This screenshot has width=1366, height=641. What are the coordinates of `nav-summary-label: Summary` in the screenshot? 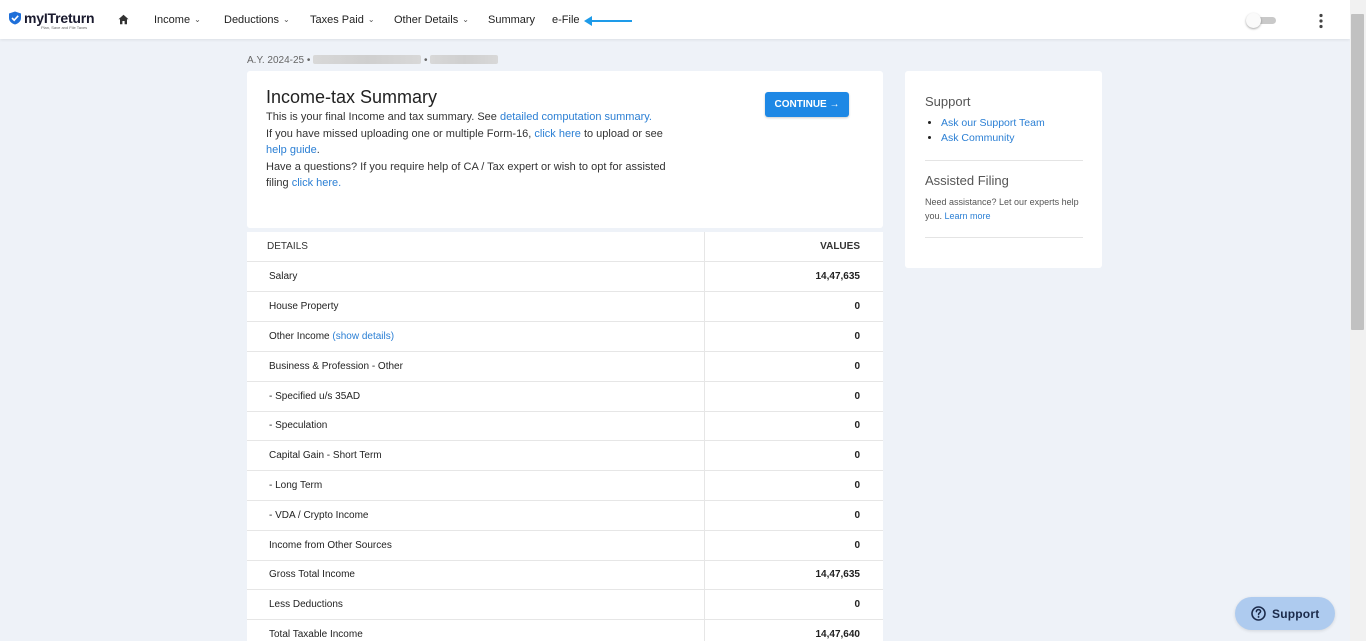 It's located at (512, 20).